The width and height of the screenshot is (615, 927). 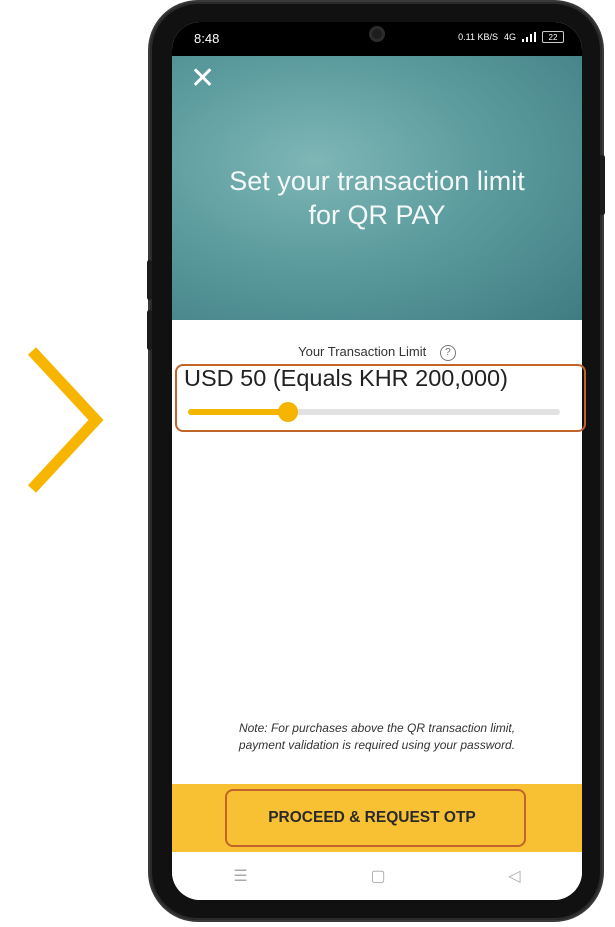 I want to click on battery-level: 22, so click(x=553, y=37).